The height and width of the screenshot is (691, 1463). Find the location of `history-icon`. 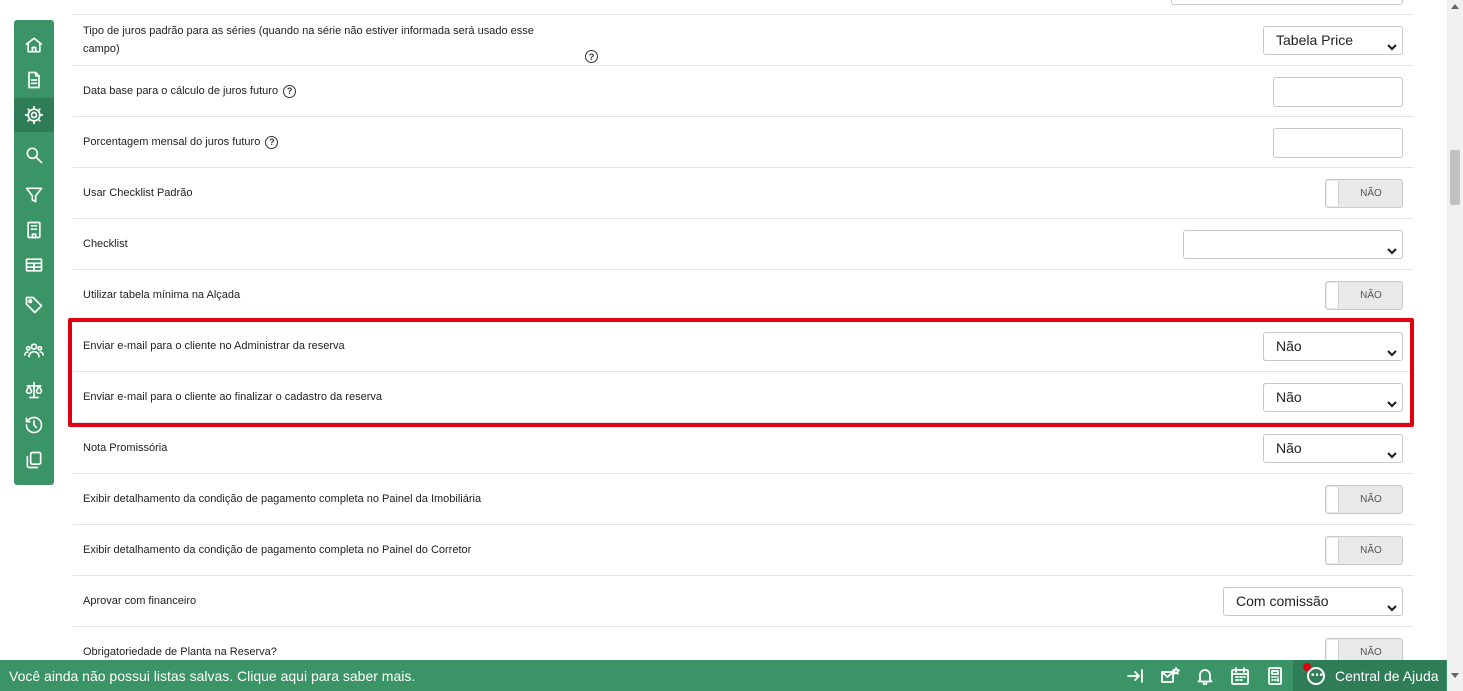

history-icon is located at coordinates (34, 425).